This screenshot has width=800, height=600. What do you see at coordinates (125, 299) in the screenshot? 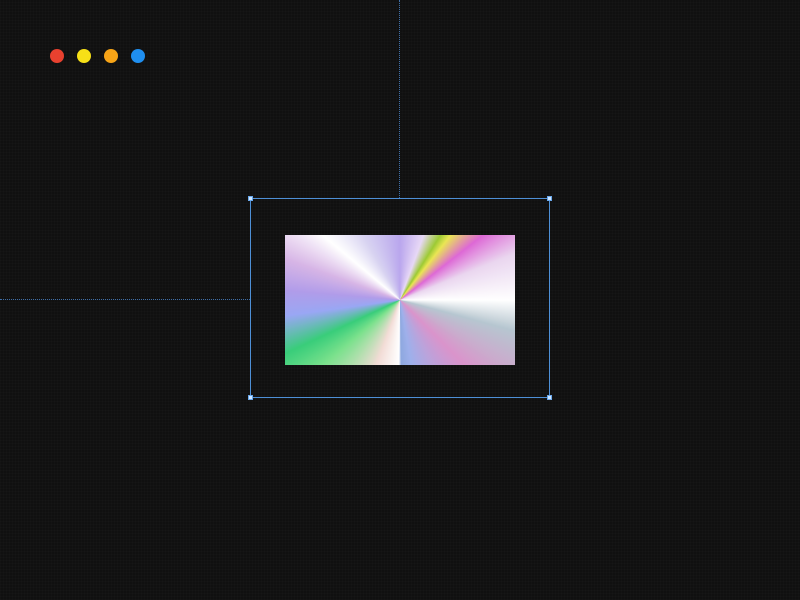
I see `horizontal-guide-line` at bounding box center [125, 299].